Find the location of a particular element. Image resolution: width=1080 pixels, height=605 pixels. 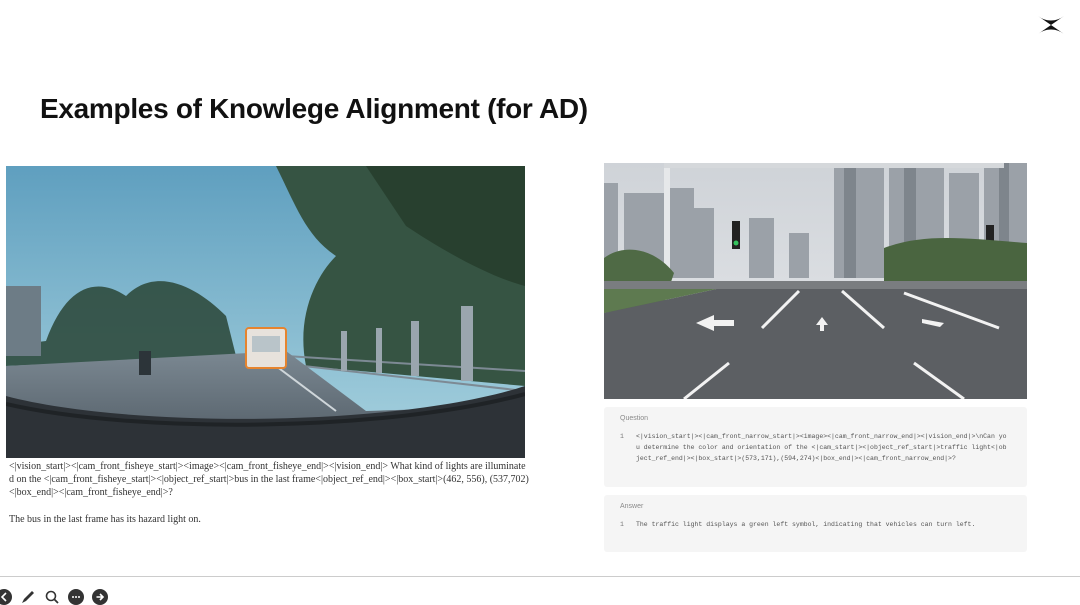

zoom-icon is located at coordinates (52, 597).